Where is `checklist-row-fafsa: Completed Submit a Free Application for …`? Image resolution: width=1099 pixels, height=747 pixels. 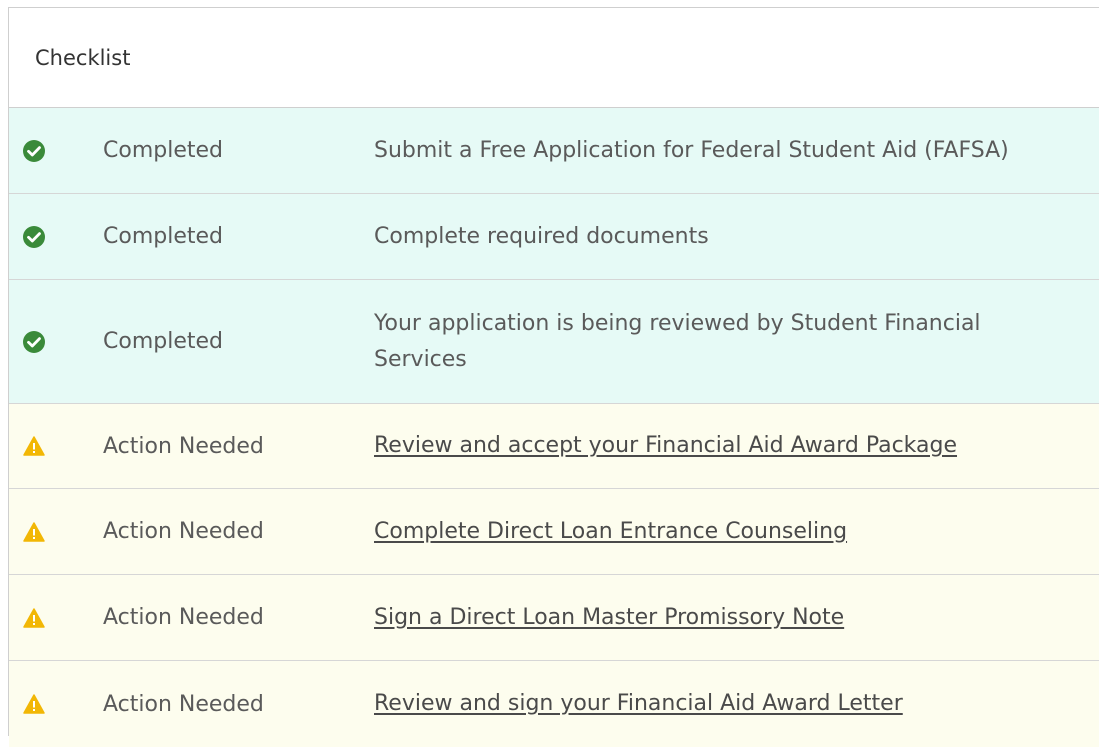
checklist-row-fafsa: Completed Submit a Free Application for … is located at coordinates (554, 151).